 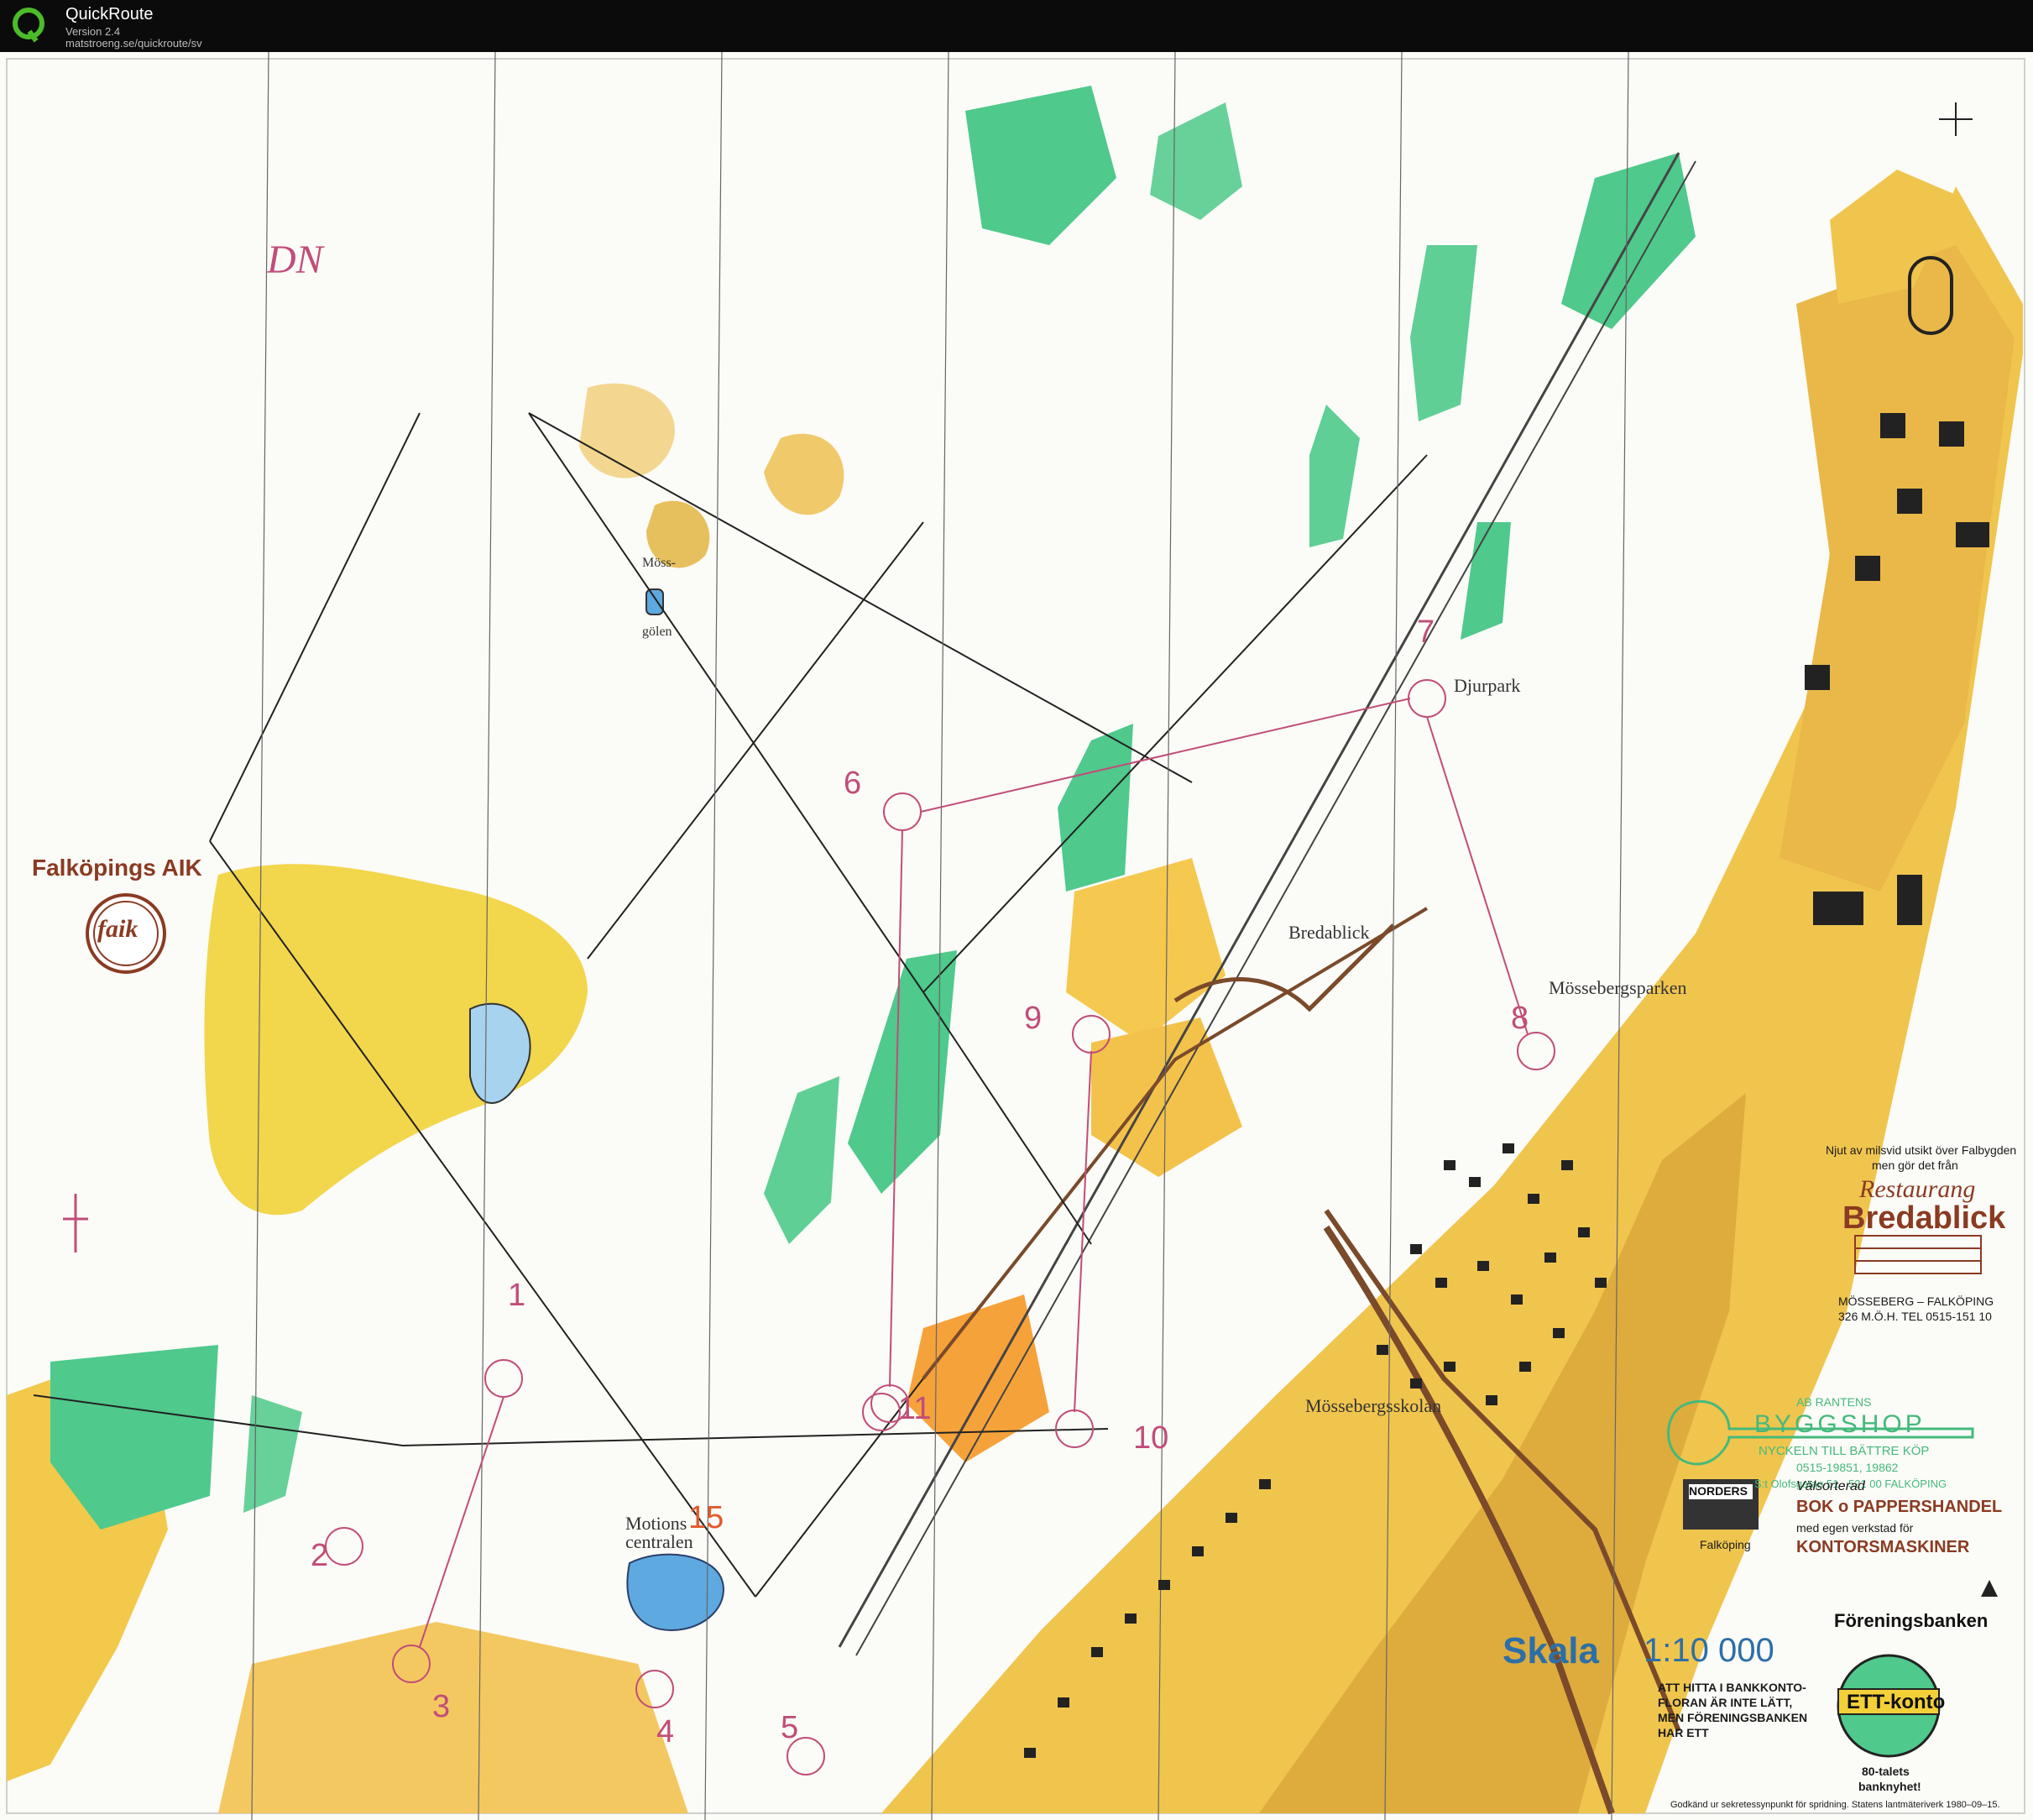 What do you see at coordinates (1915, 1316) in the screenshot?
I see `restaurant-addr2: 326 M.Ö.H. TEL 0515-151 10` at bounding box center [1915, 1316].